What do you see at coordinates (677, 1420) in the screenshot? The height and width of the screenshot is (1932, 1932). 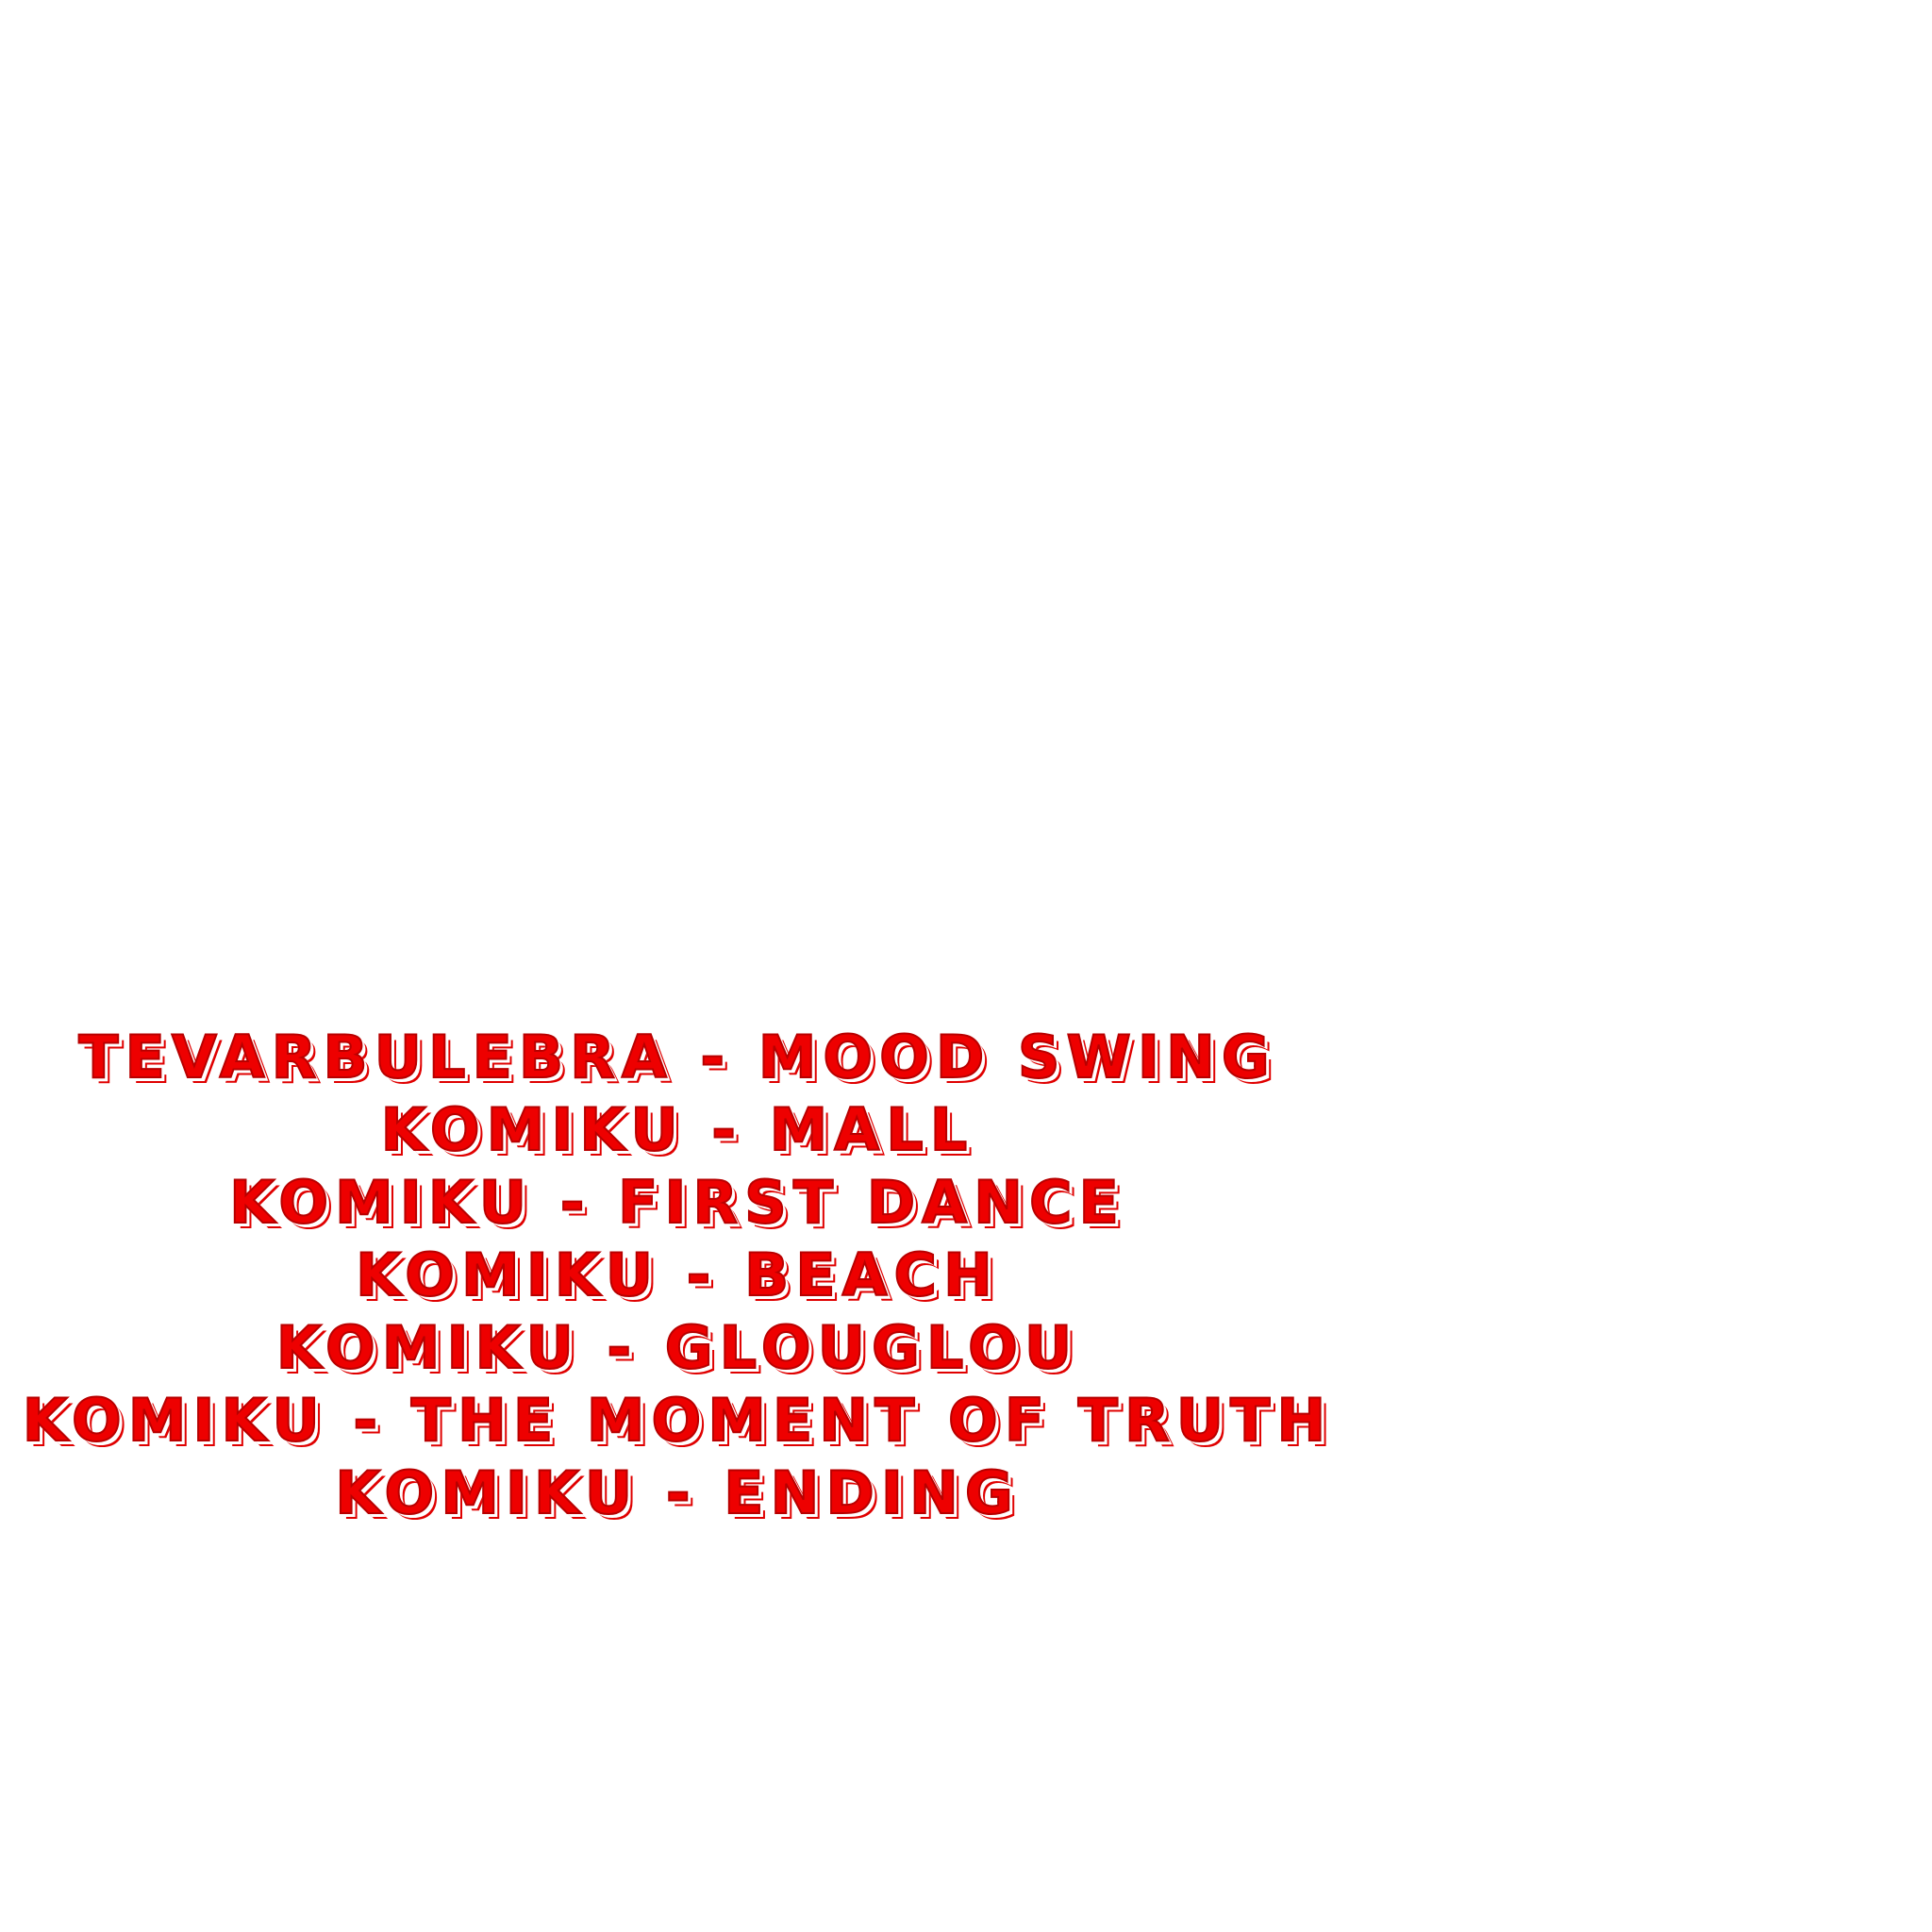 I see `credit-line-moment-of-truth: KOMIKU - THE MOMENT OF TRUTH` at bounding box center [677, 1420].